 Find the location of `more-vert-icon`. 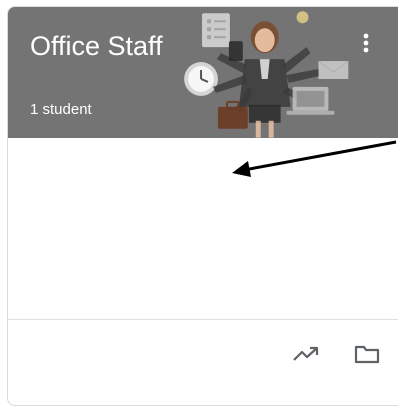

more-vert-icon is located at coordinates (366, 43).